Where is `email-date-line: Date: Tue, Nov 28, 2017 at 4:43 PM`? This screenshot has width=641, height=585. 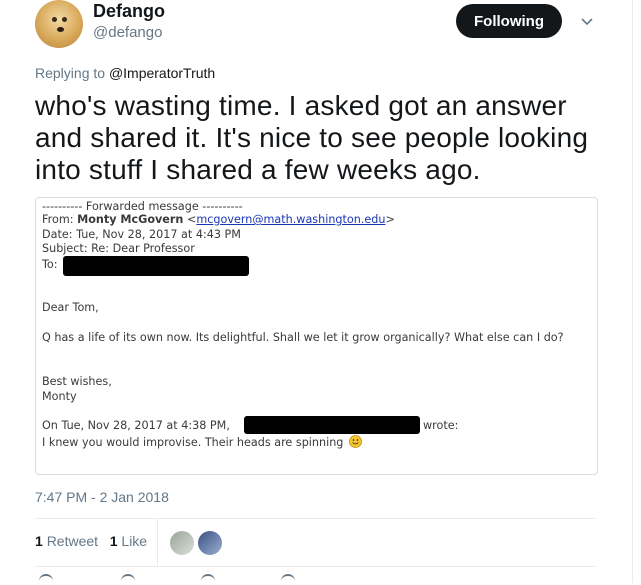 email-date-line: Date: Tue, Nov 28, 2017 at 4:43 PM is located at coordinates (141, 234).